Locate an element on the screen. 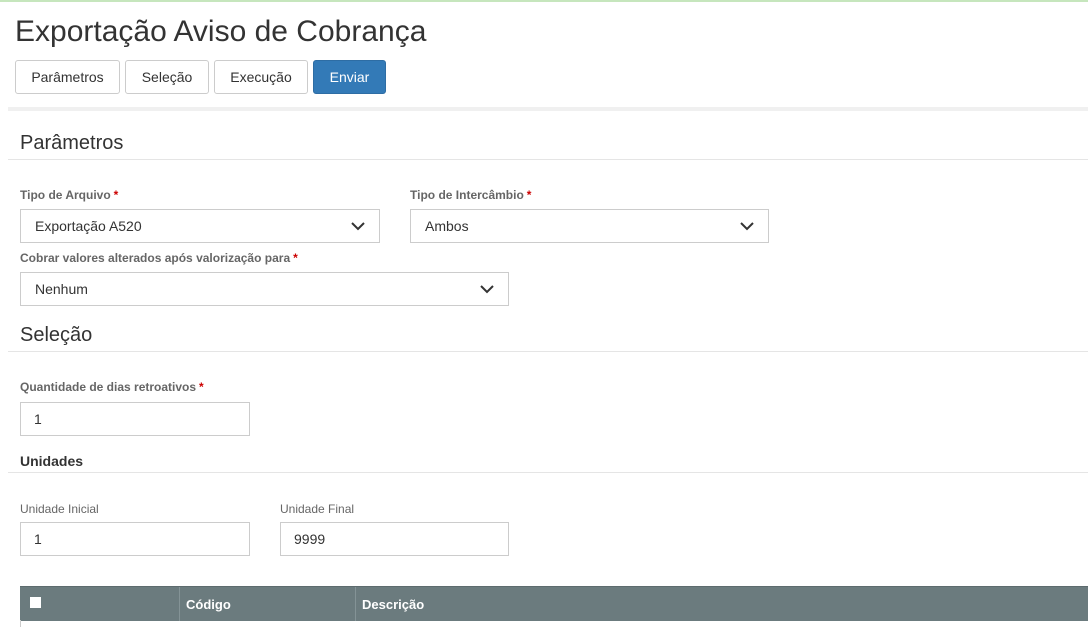 The image size is (1088, 627). unidade-final-label: Unidade Final is located at coordinates (317, 509).